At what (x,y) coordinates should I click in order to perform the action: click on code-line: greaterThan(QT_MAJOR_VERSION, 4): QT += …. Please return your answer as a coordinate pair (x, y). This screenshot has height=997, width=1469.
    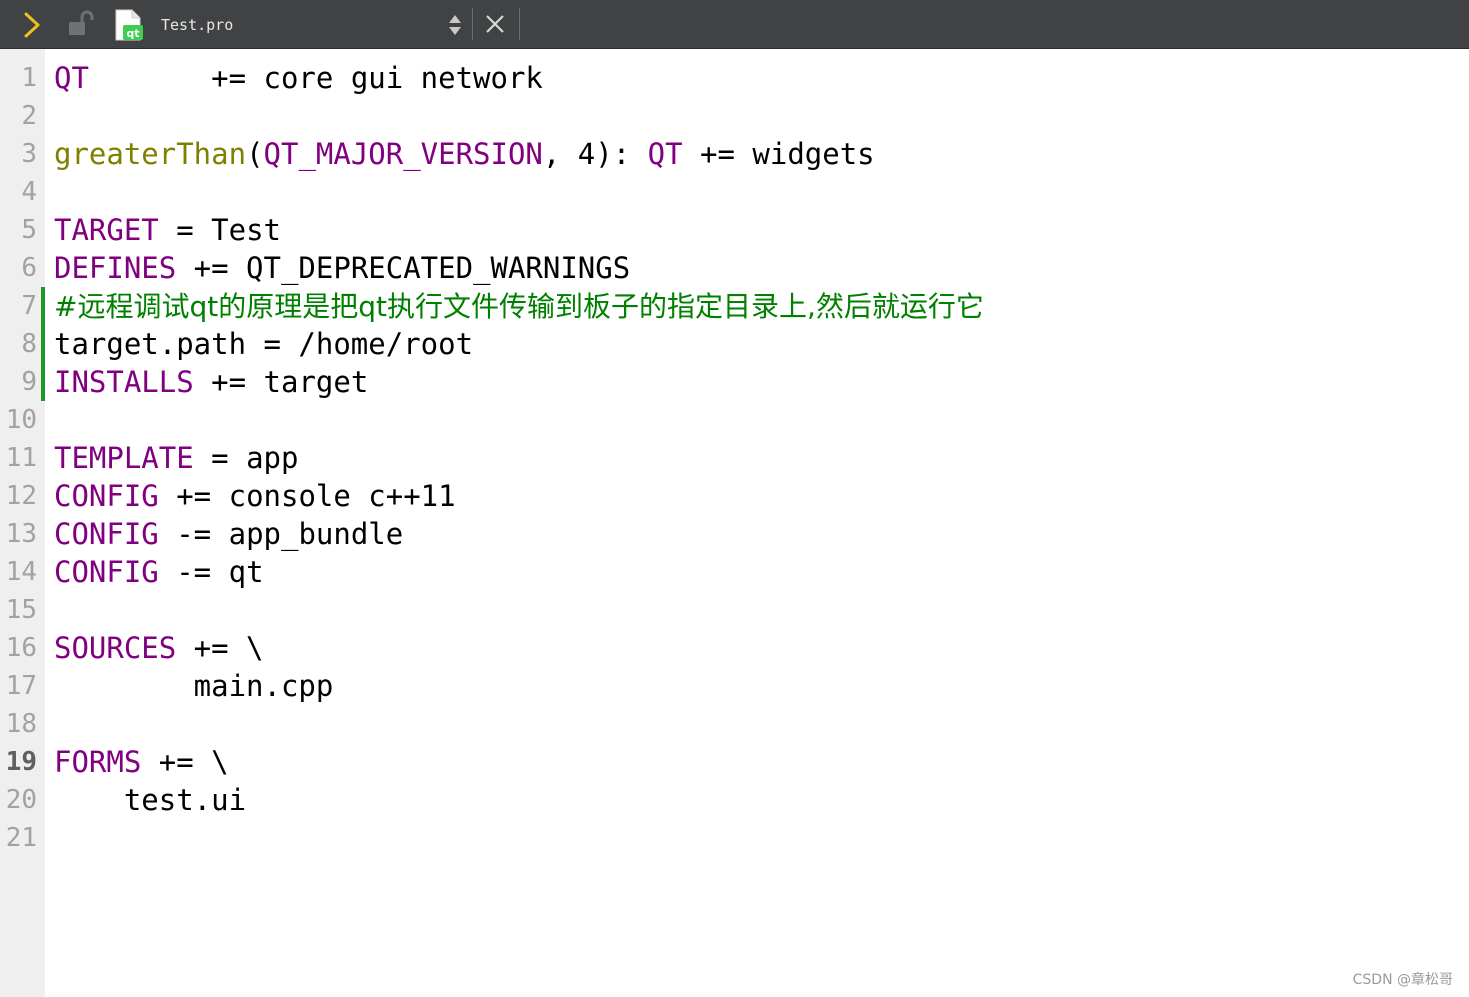
    Looking at the image, I should click on (464, 154).